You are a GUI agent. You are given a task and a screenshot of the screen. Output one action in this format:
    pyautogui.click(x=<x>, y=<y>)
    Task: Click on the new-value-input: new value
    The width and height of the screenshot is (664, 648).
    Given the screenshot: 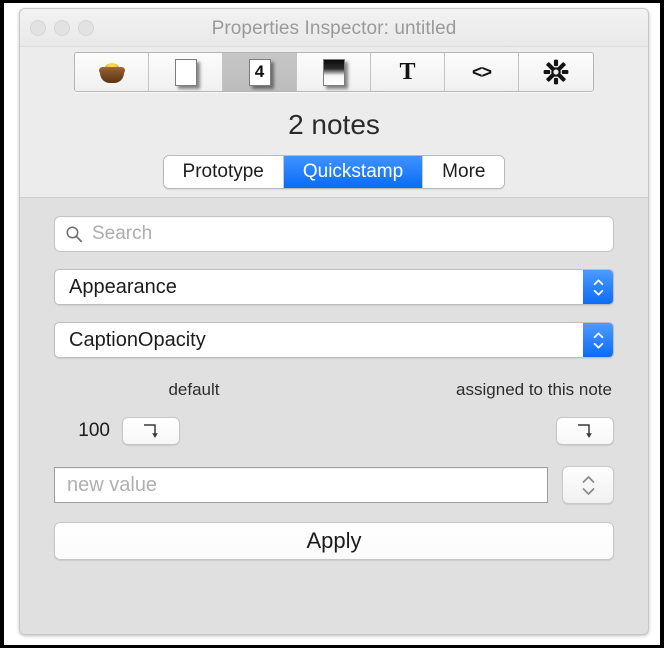 What is the action you would take?
    pyautogui.click(x=301, y=485)
    